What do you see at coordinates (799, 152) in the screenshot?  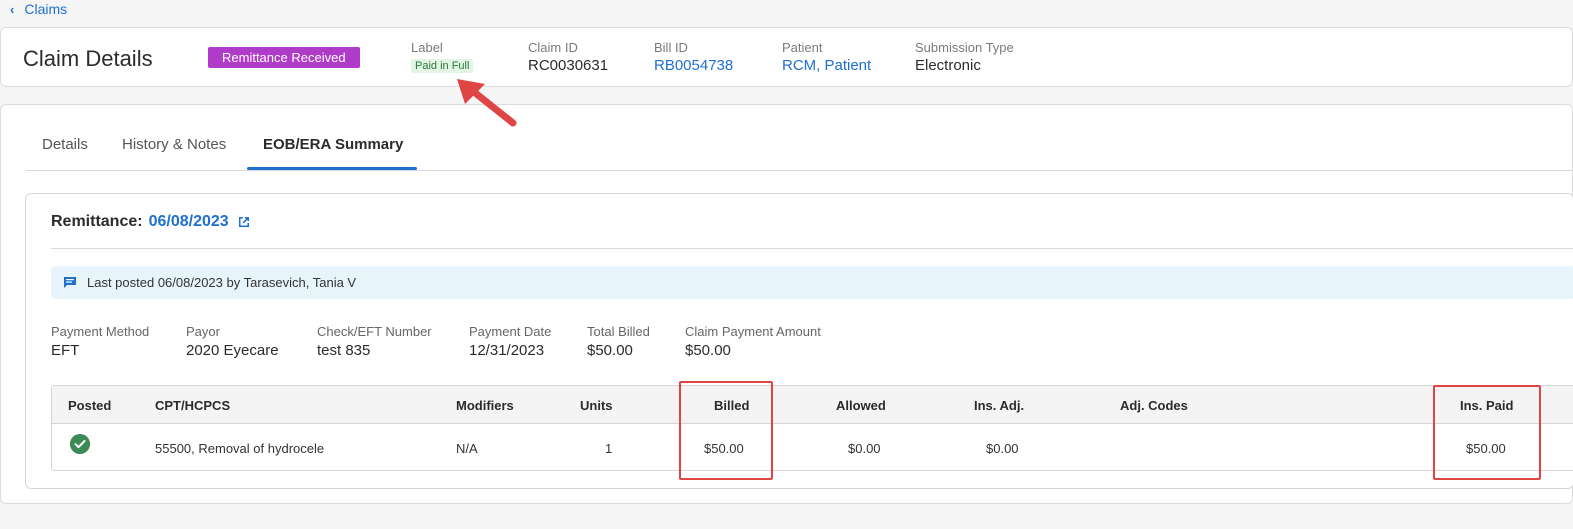 I see `tab-bar: Details History & Notes EOB/ERA Summary` at bounding box center [799, 152].